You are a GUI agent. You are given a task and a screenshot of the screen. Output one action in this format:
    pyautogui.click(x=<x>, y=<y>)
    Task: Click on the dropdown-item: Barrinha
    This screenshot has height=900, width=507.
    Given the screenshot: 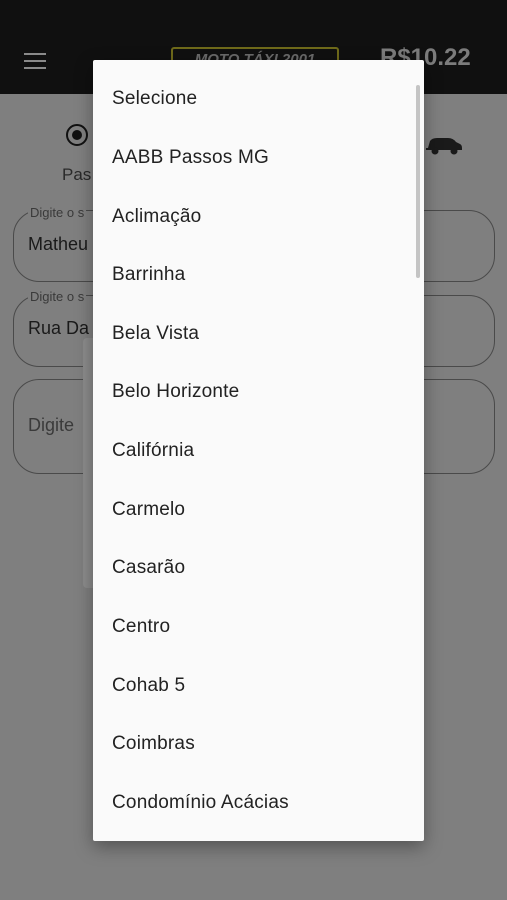 What is the action you would take?
    pyautogui.click(x=148, y=275)
    